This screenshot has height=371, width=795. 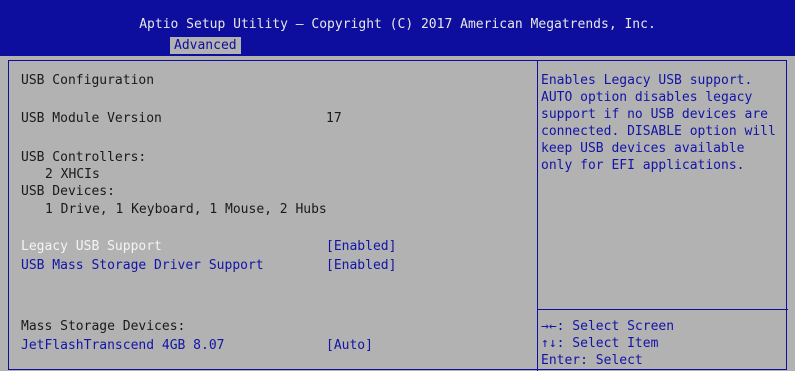 I want to click on help-line: support if no USB devices are, so click(x=654, y=114).